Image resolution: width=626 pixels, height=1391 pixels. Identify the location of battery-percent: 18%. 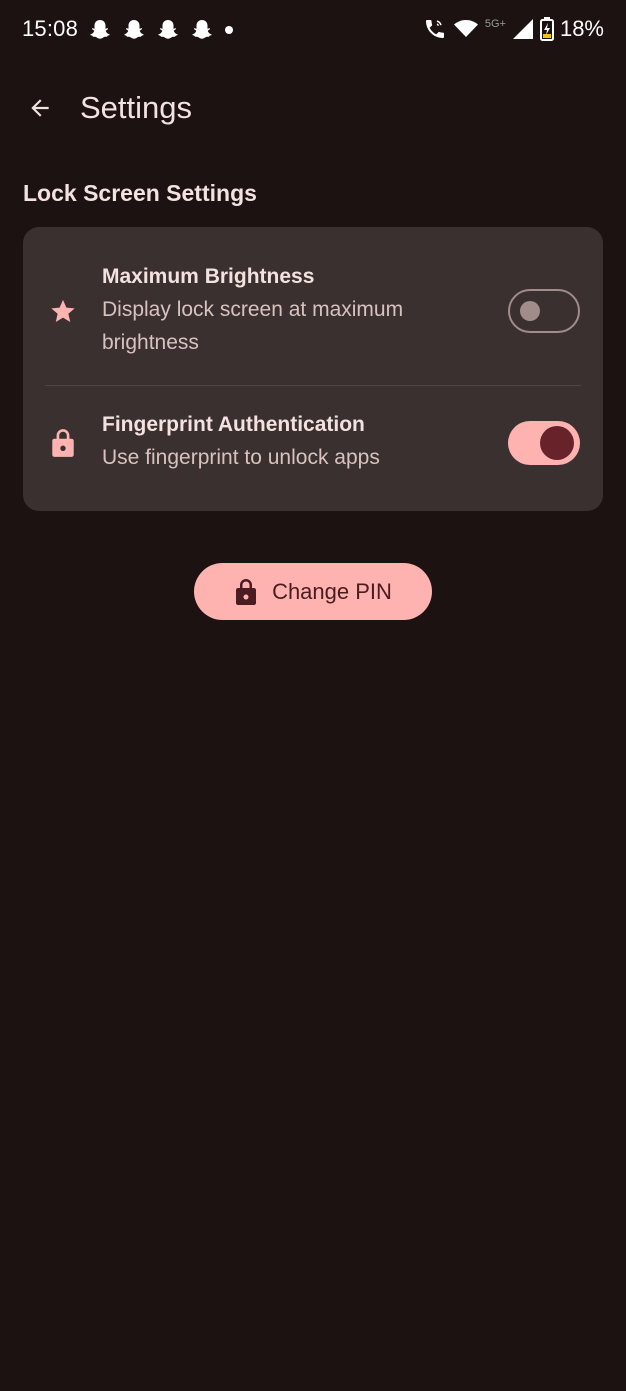
(581, 28).